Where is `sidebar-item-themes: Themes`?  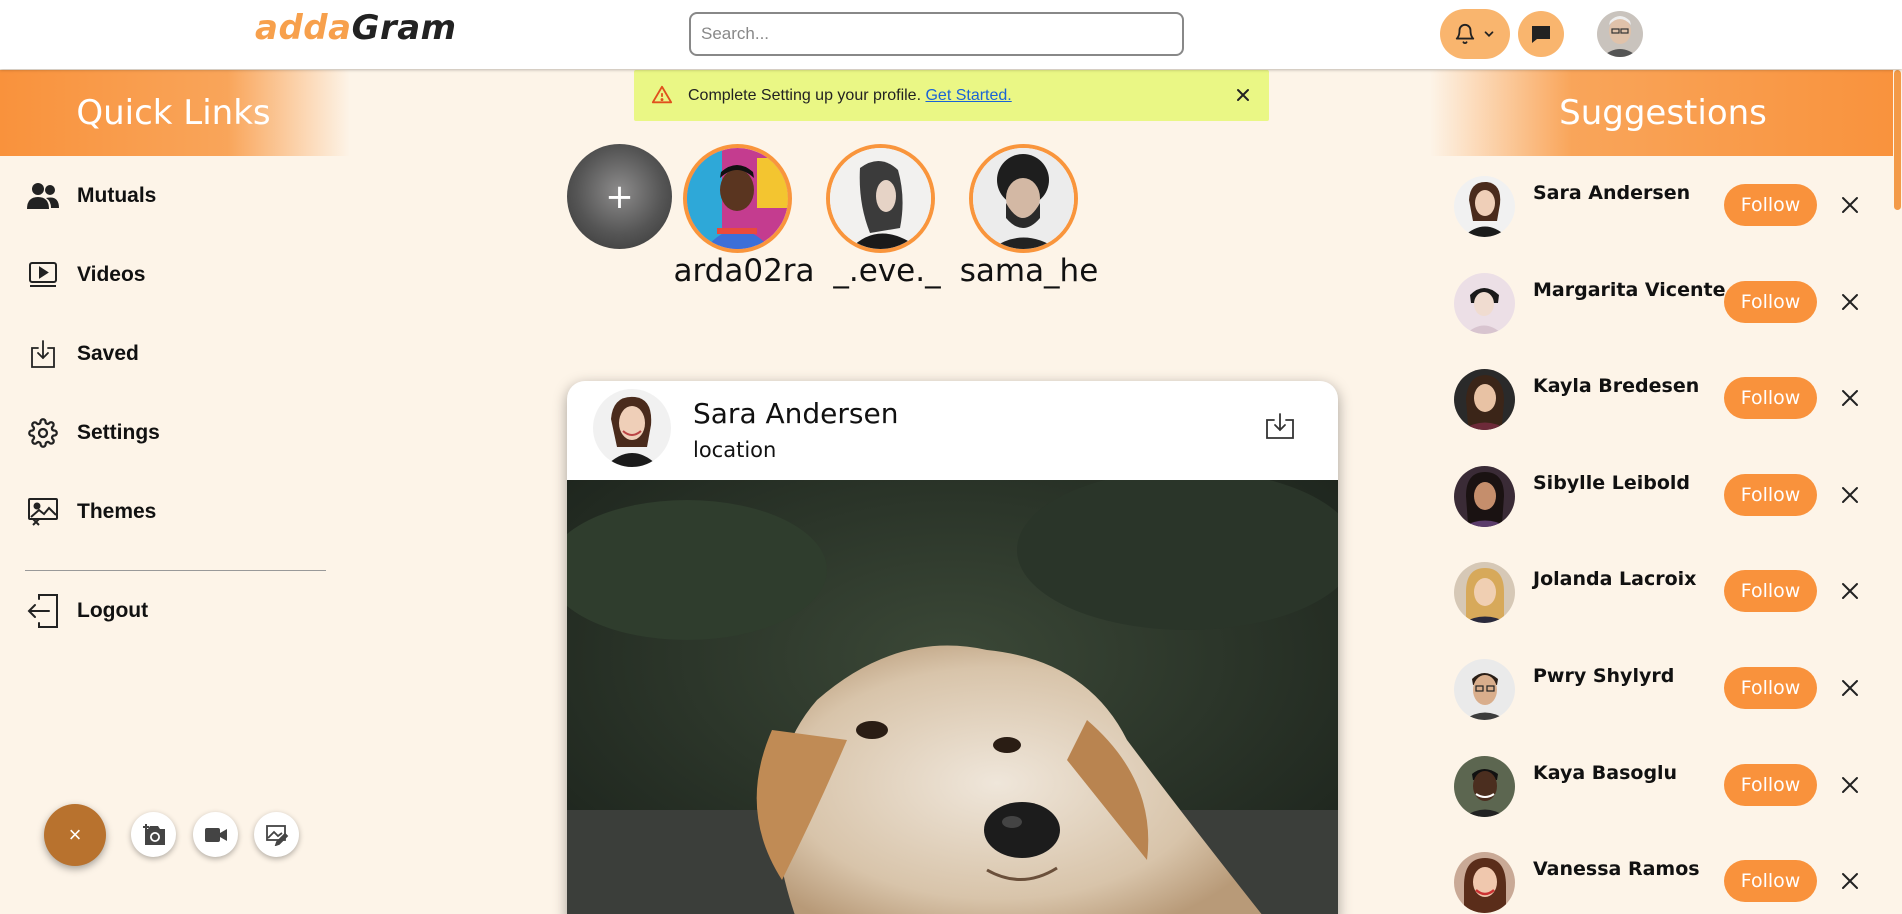 sidebar-item-themes: Themes is located at coordinates (175, 512).